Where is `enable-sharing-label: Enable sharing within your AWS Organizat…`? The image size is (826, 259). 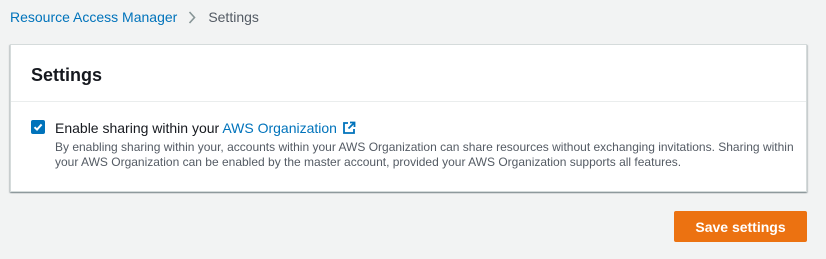
enable-sharing-label: Enable sharing within your AWS Organizat… is located at coordinates (205, 129).